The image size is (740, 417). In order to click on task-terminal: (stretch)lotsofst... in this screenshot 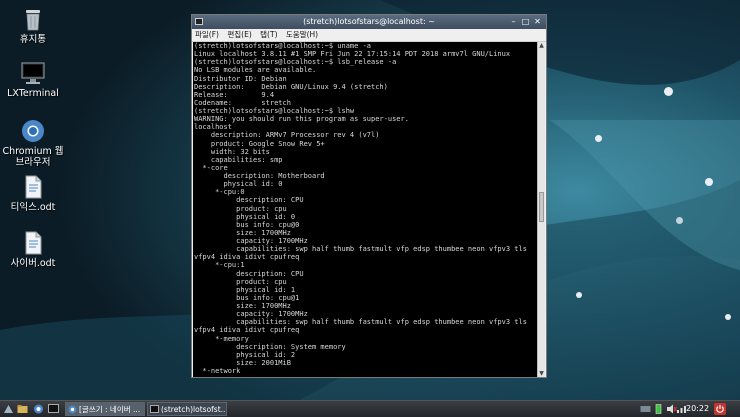, I will do `click(187, 409)`.